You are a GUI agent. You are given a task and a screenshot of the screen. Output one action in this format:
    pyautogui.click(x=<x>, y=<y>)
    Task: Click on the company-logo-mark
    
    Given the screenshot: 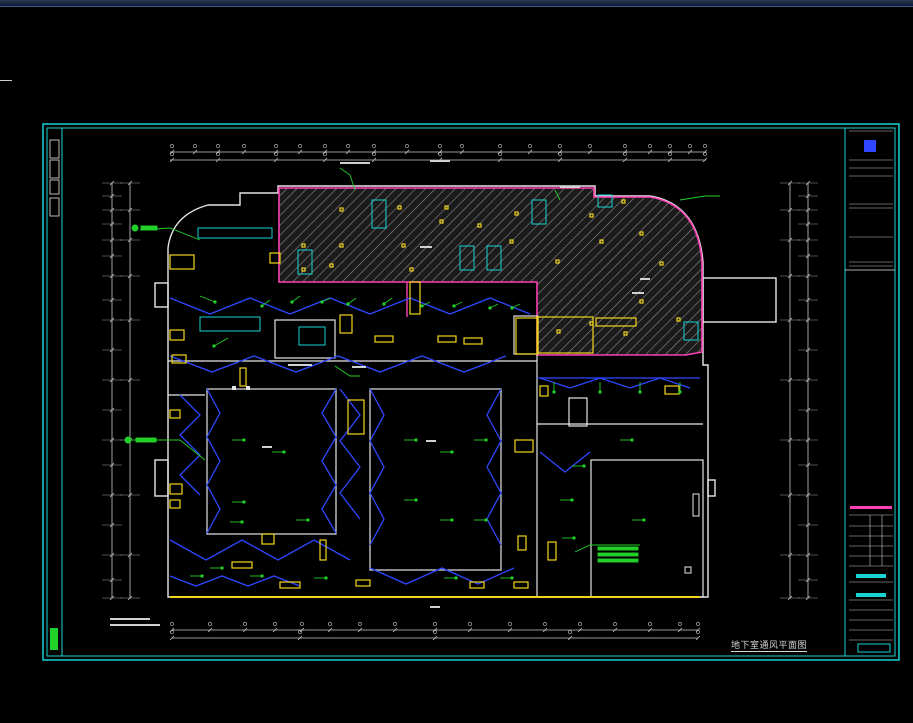 What is the action you would take?
    pyautogui.click(x=870, y=146)
    